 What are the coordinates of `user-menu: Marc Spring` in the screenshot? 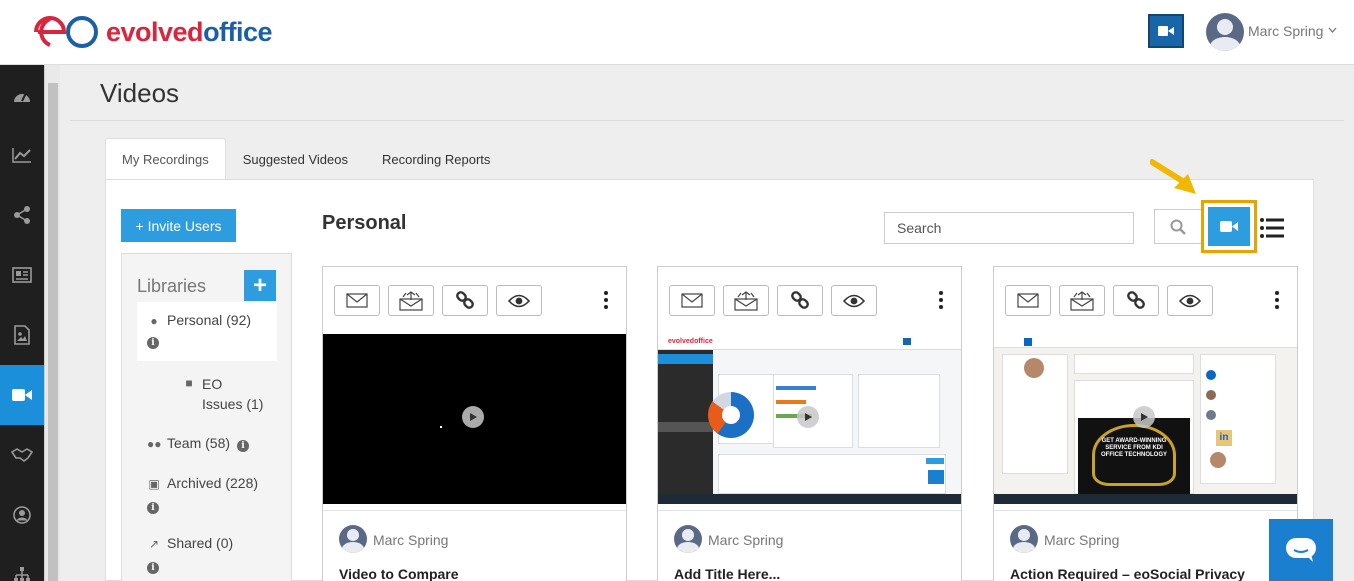 It's located at (1292, 31).